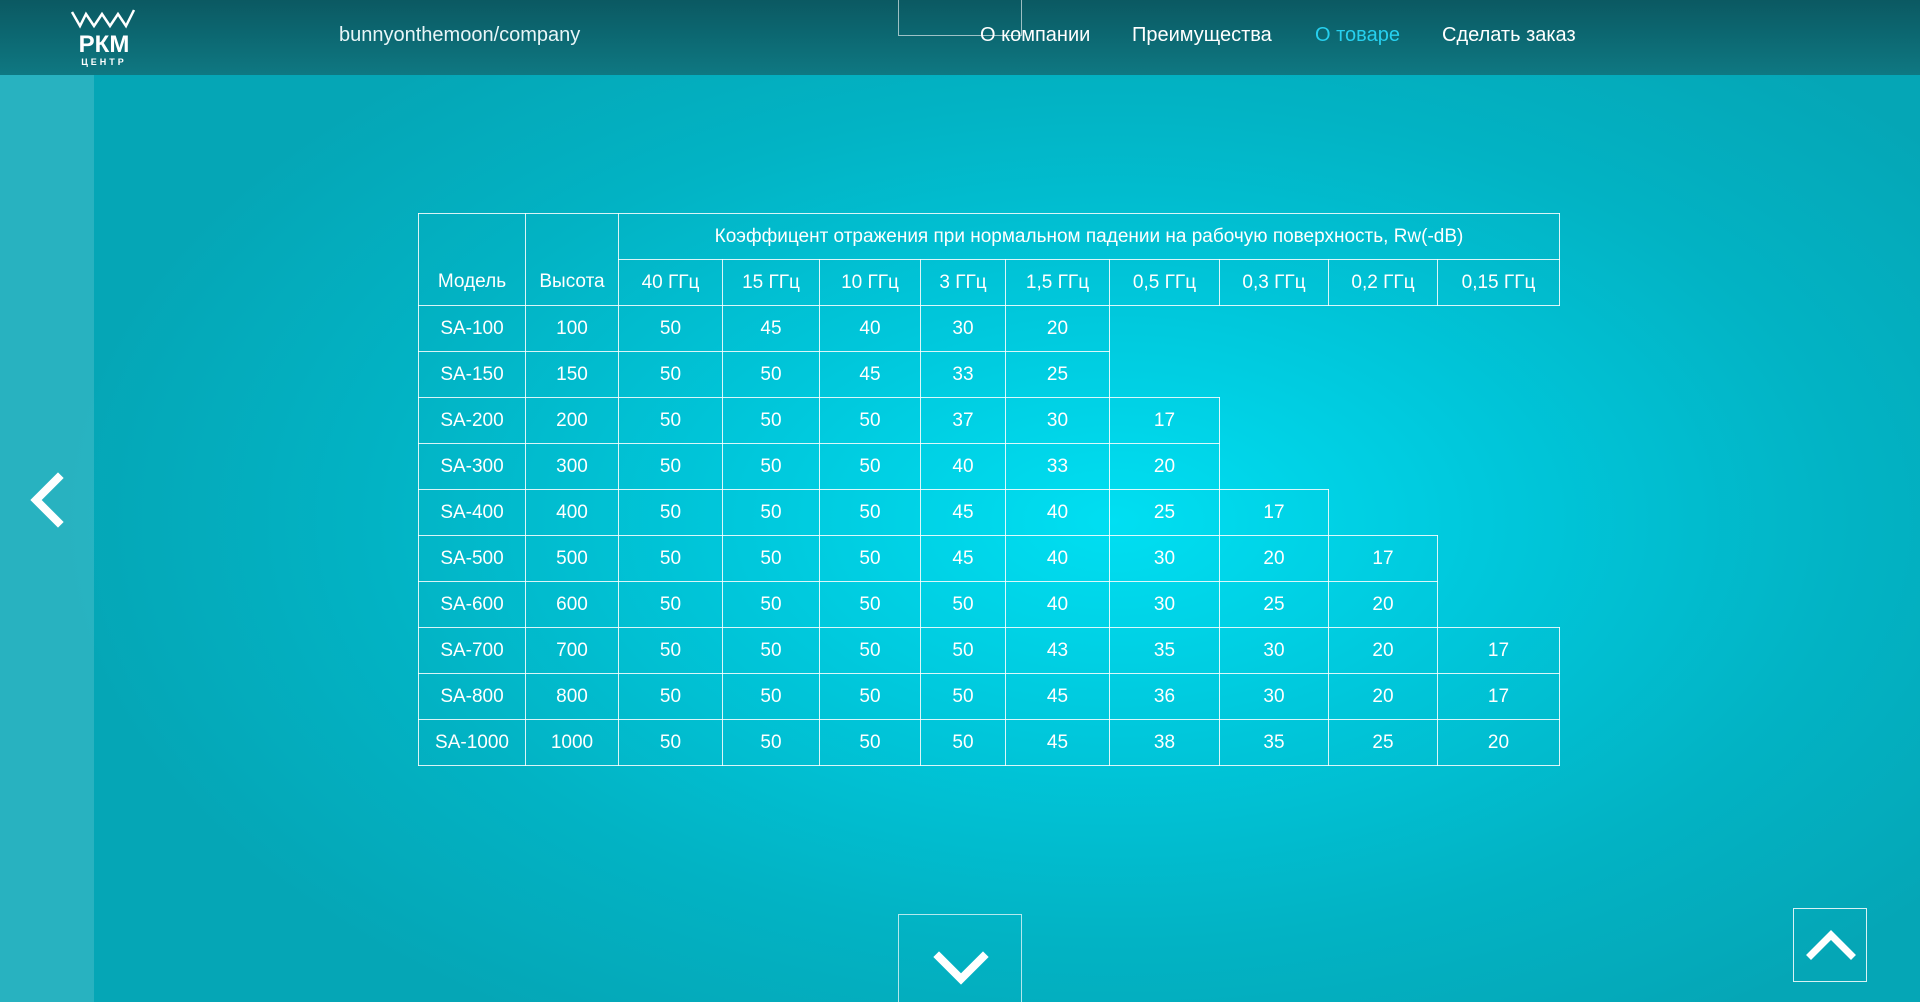 The height and width of the screenshot is (1002, 1920). What do you see at coordinates (572, 466) in the screenshot?
I see `cell-height: 300` at bounding box center [572, 466].